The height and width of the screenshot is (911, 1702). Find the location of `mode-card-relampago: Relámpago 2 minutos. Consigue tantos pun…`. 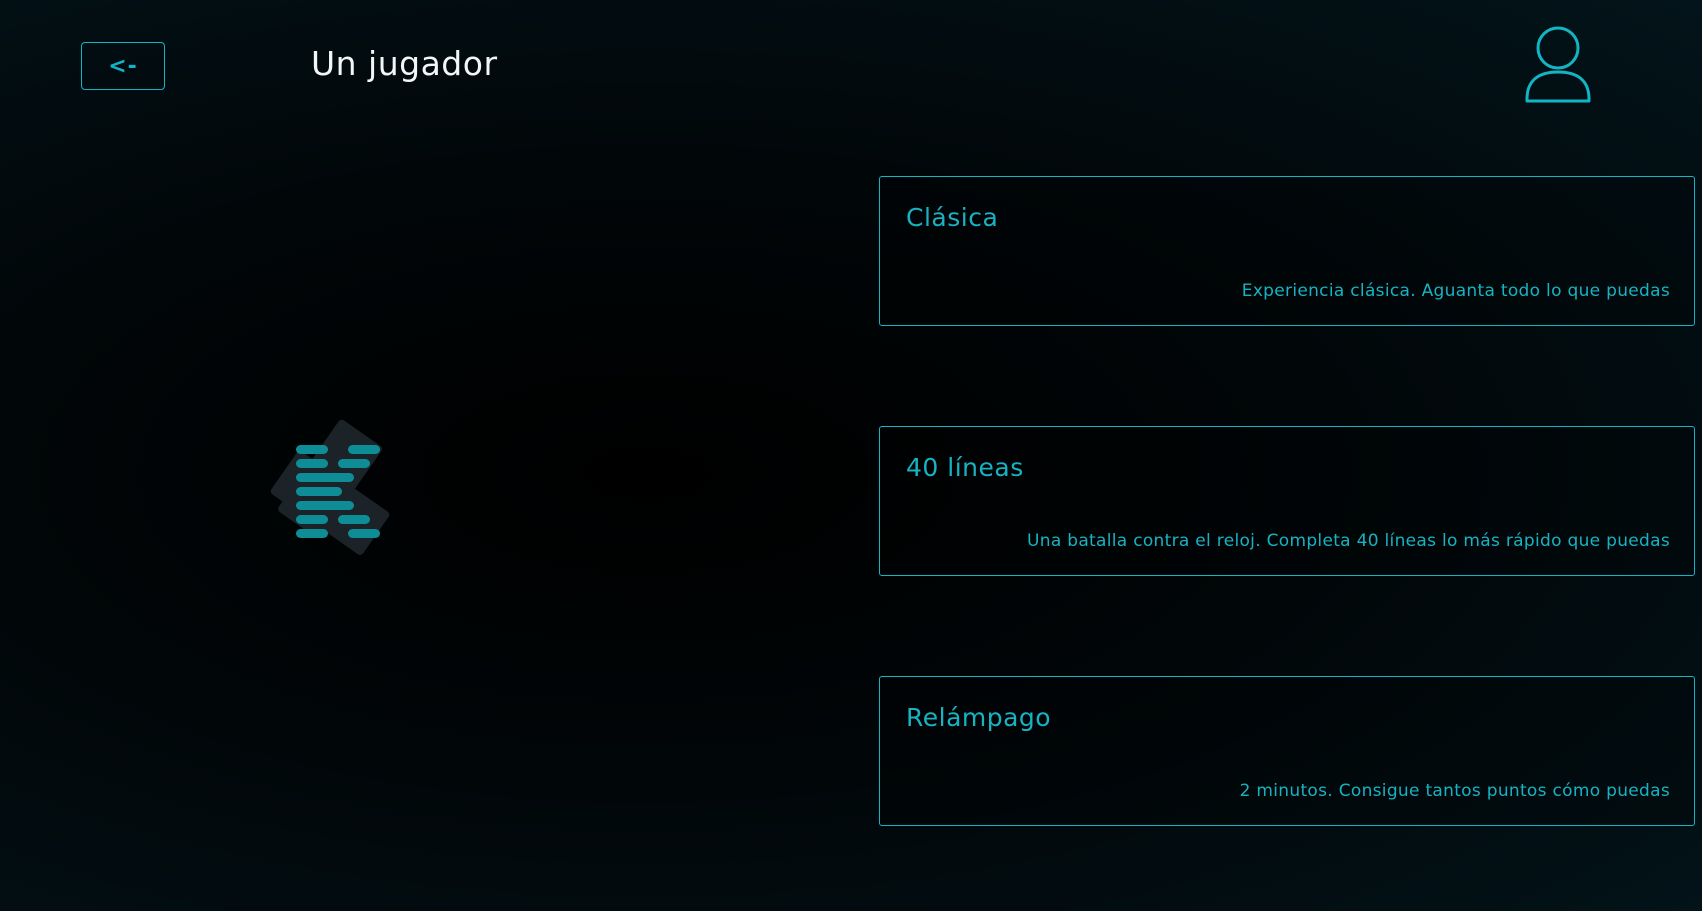

mode-card-relampago: Relámpago 2 minutos. Consigue tantos pun… is located at coordinates (1287, 751).